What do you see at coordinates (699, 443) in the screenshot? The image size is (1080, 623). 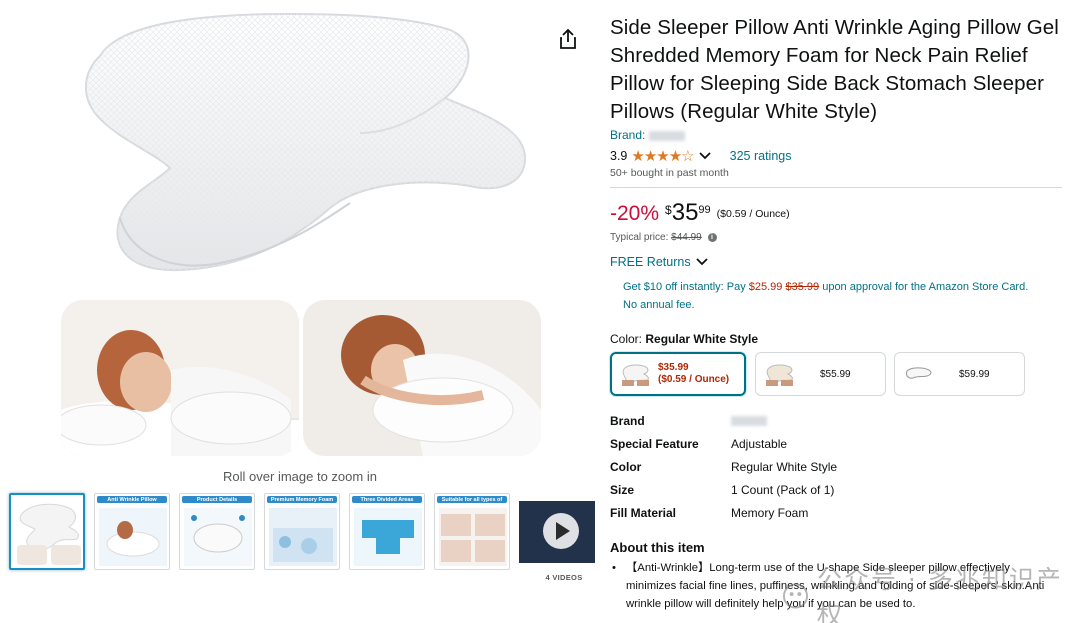 I see `spec-row: Special Feature Adjustable` at bounding box center [699, 443].